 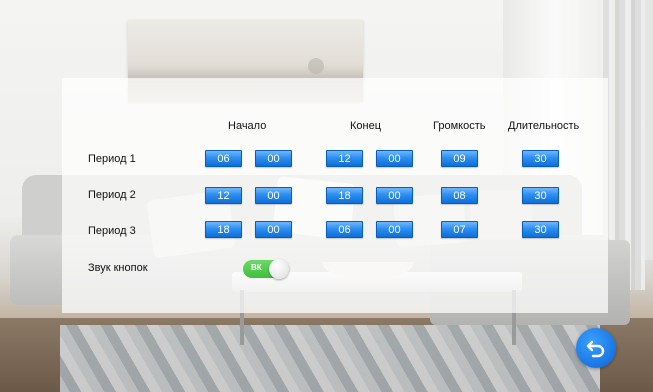 What do you see at coordinates (544, 126) in the screenshot?
I see `column-duration-header: Длительность` at bounding box center [544, 126].